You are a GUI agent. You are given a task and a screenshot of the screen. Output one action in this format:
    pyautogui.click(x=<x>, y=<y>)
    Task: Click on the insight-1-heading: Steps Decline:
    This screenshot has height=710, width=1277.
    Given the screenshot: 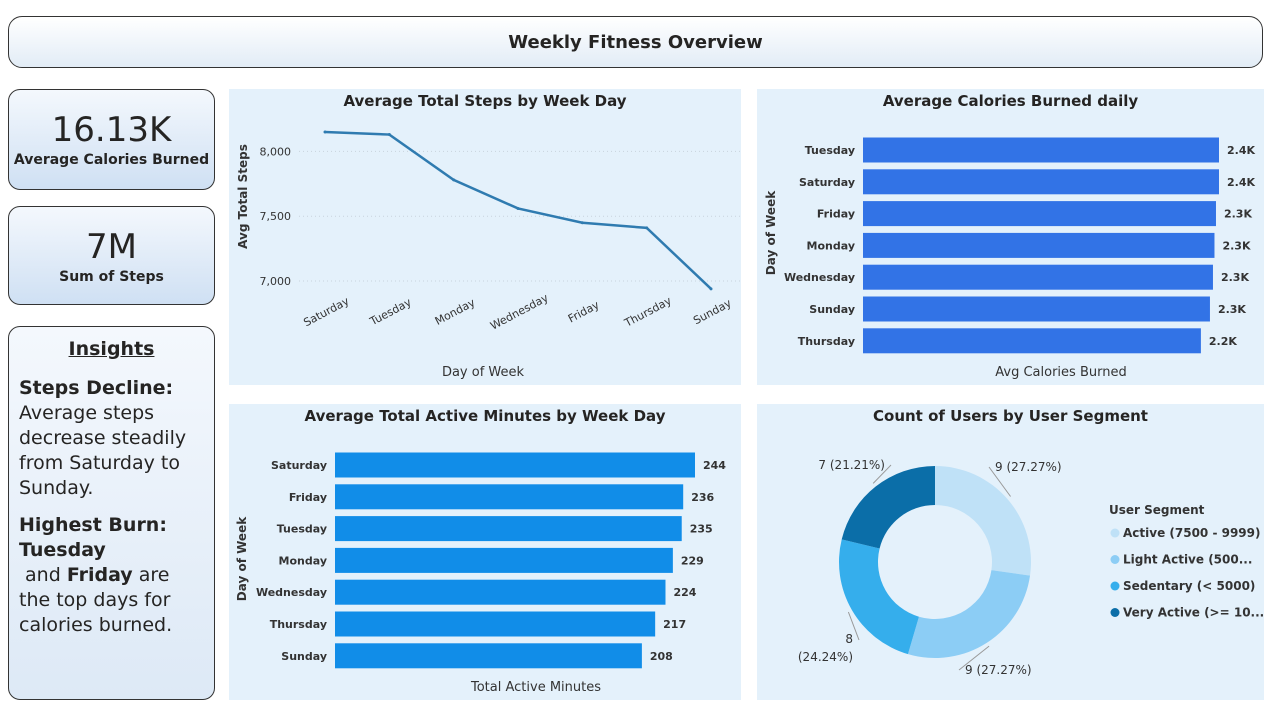 What is the action you would take?
    pyautogui.click(x=96, y=388)
    